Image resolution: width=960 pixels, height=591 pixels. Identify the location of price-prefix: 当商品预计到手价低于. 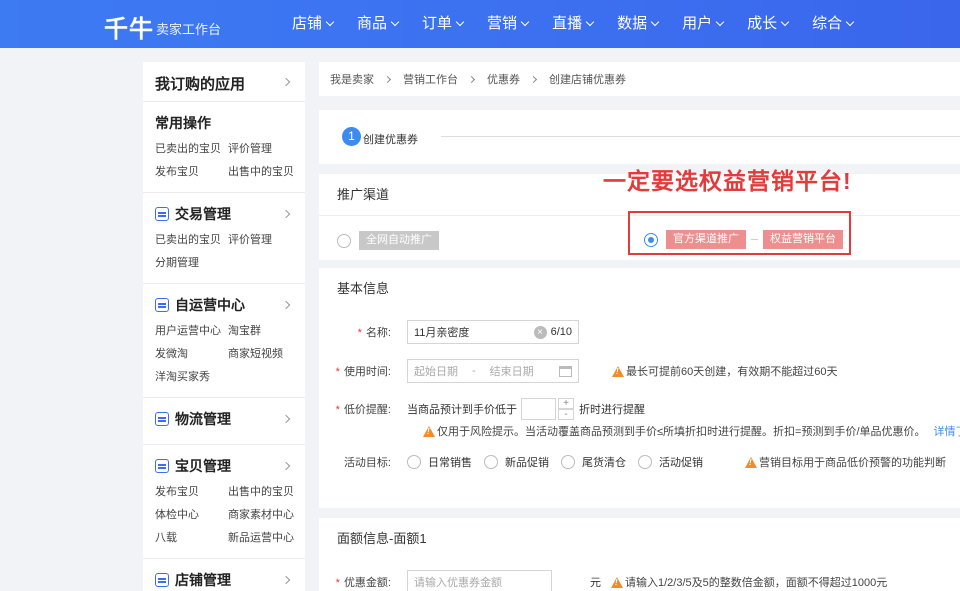
(462, 410).